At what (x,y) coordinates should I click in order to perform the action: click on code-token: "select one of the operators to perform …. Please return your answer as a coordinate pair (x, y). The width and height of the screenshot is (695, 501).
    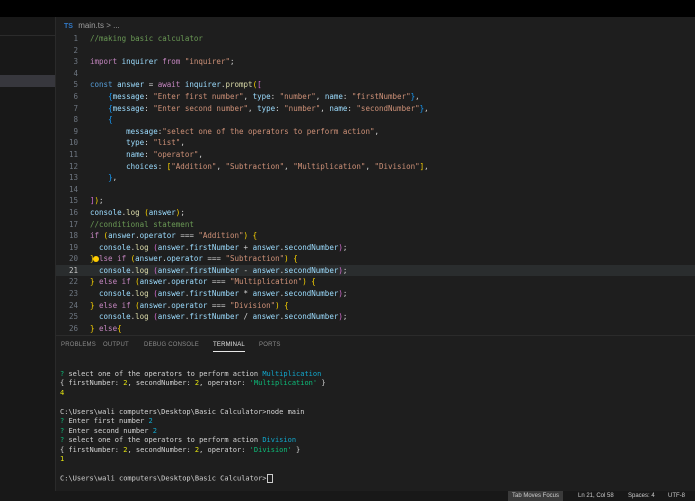
    Looking at the image, I should click on (268, 131).